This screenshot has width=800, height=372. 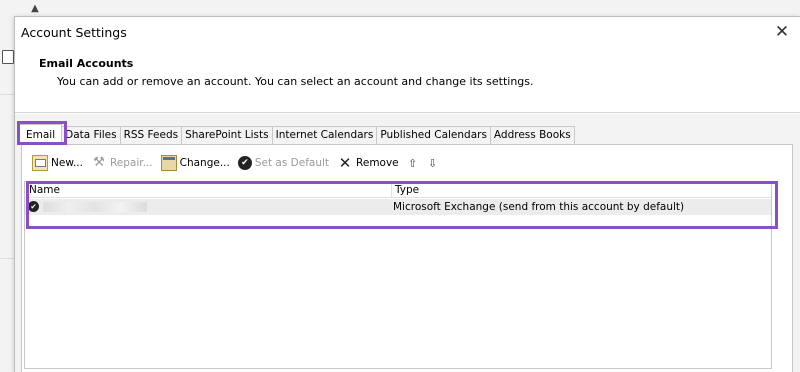 What do you see at coordinates (244, 163) in the screenshot?
I see `checkmark-circle-icon: ✔` at bounding box center [244, 163].